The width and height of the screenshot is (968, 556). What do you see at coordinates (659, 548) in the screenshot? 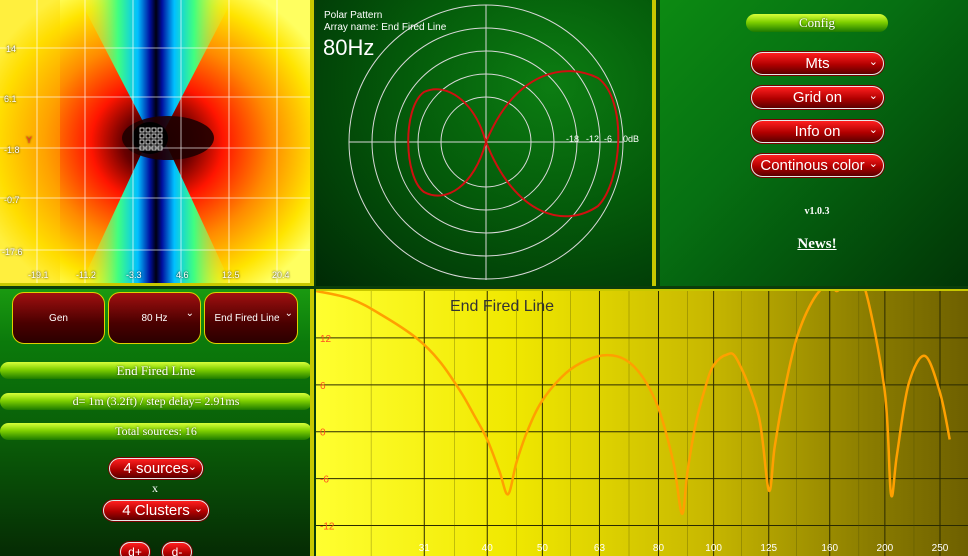
I see `x-tick-label: 80` at bounding box center [659, 548].